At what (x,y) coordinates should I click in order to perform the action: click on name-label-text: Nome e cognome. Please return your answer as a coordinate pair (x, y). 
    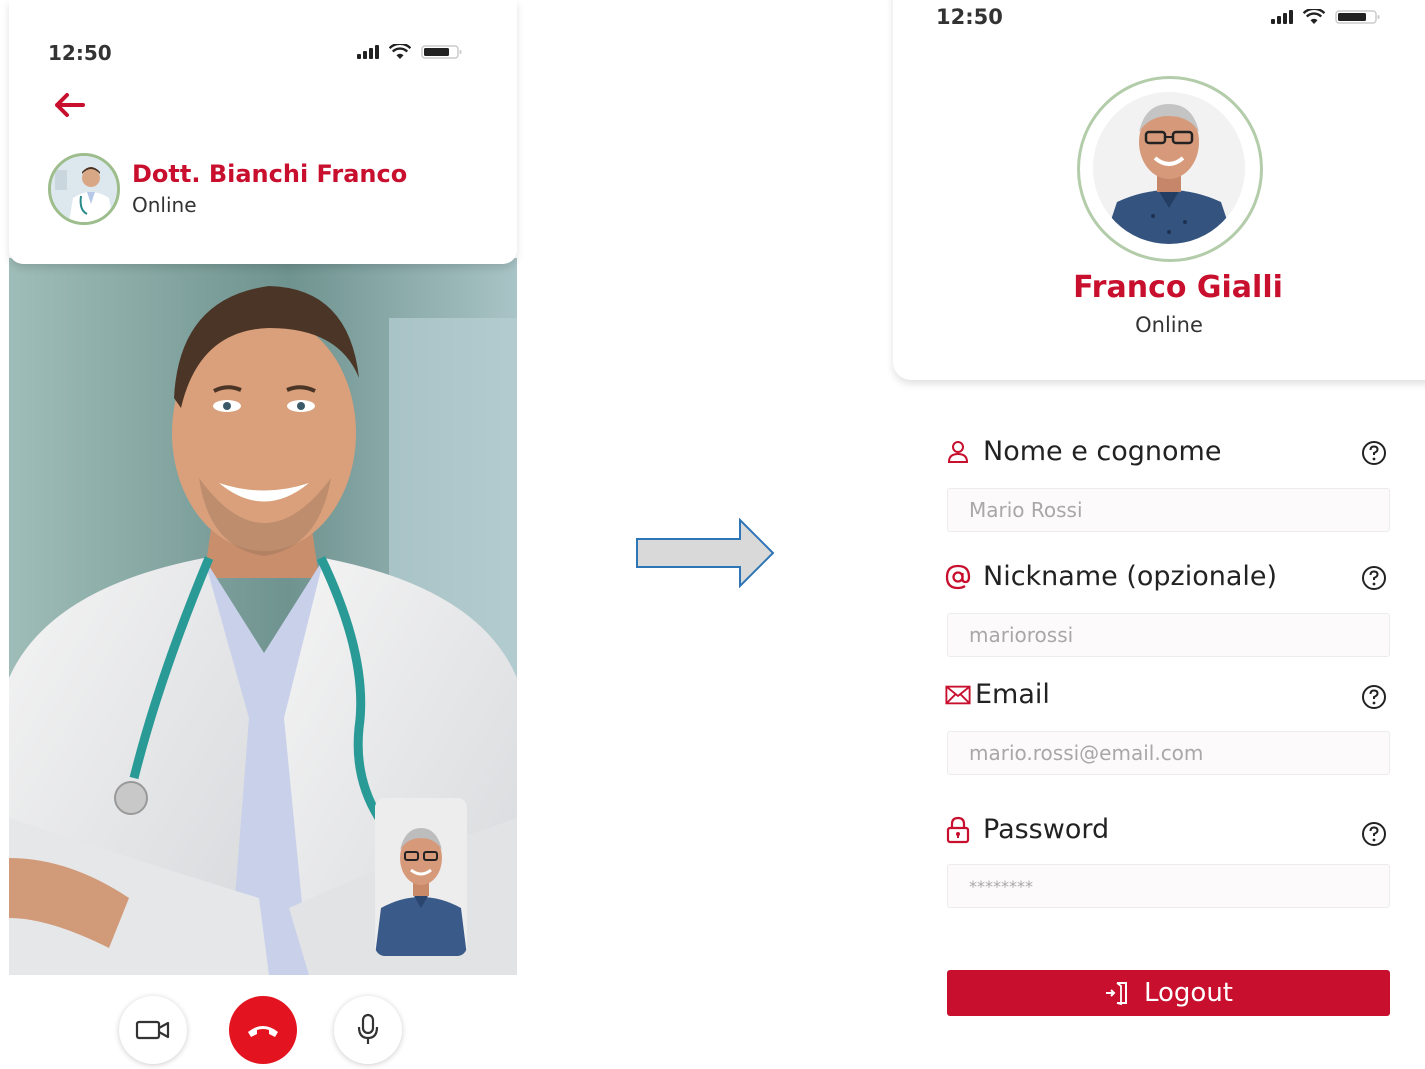
    Looking at the image, I should click on (1102, 451).